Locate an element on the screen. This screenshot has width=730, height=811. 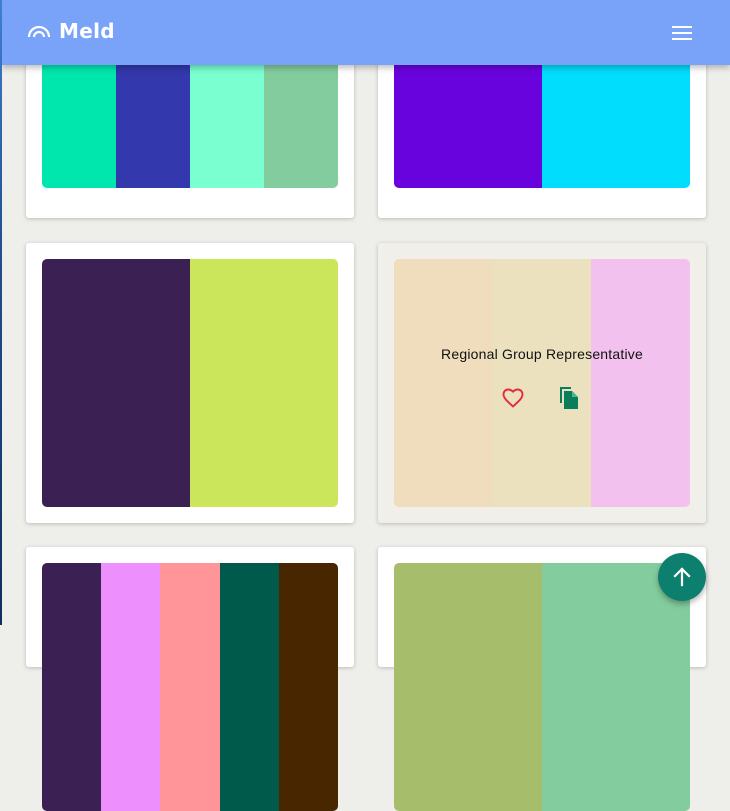
arrow-up-icon is located at coordinates (682, 577).